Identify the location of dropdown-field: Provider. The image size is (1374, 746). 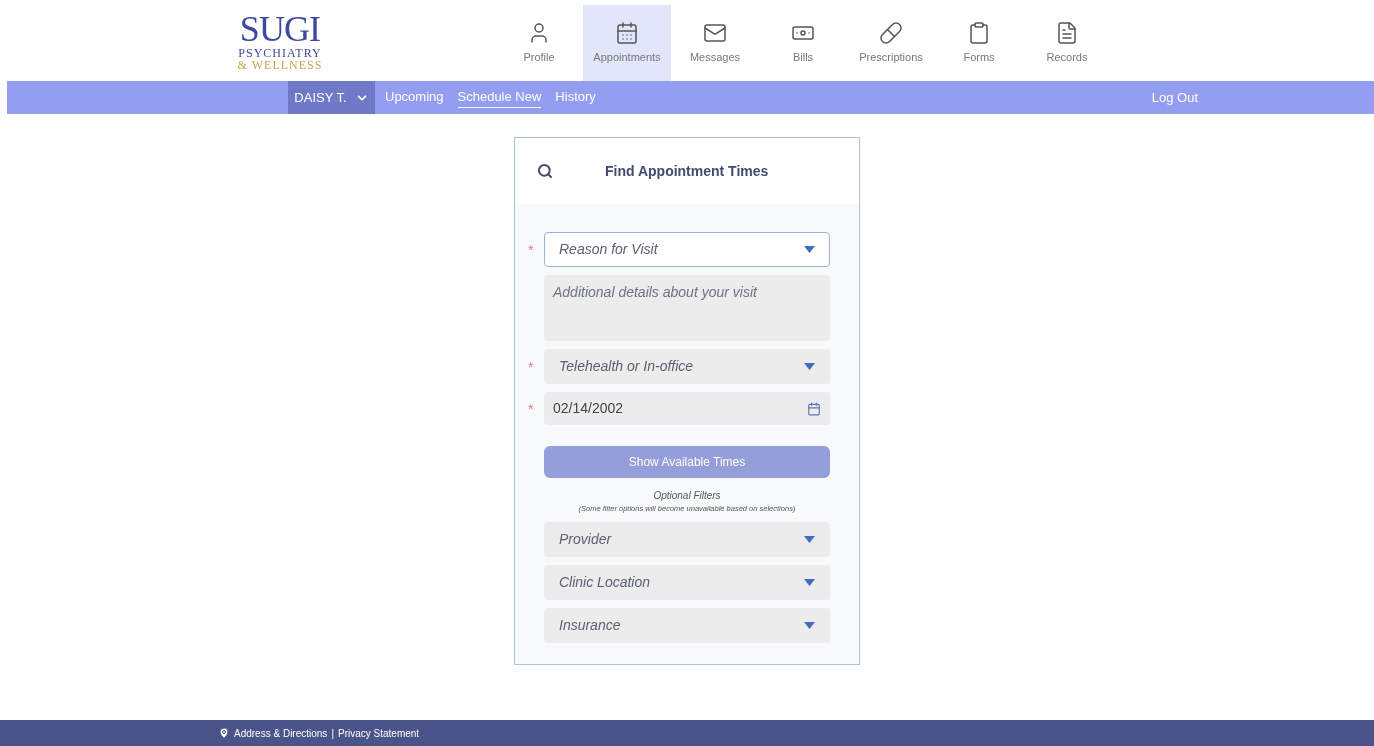
(687, 540).